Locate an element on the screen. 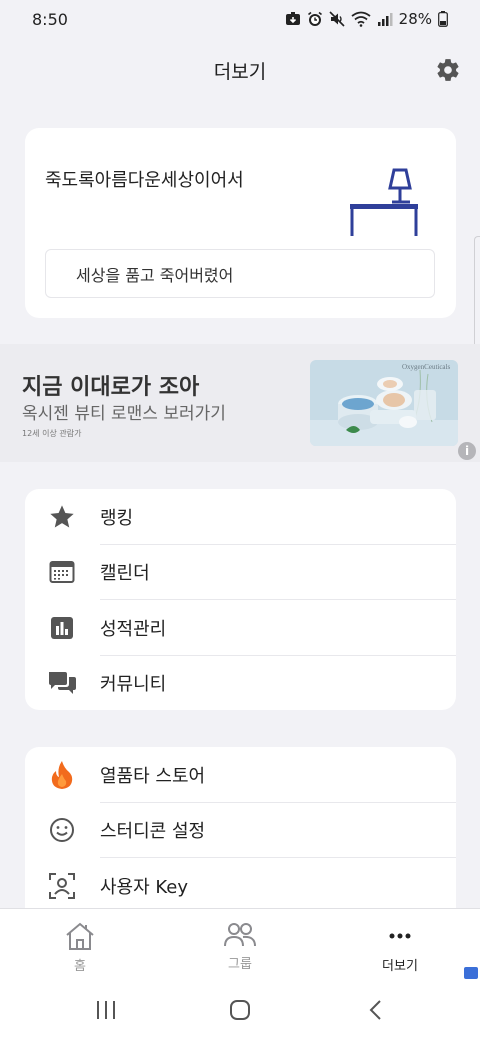  ad-brand-text: OxygenCeuticals is located at coordinates (426, 367).